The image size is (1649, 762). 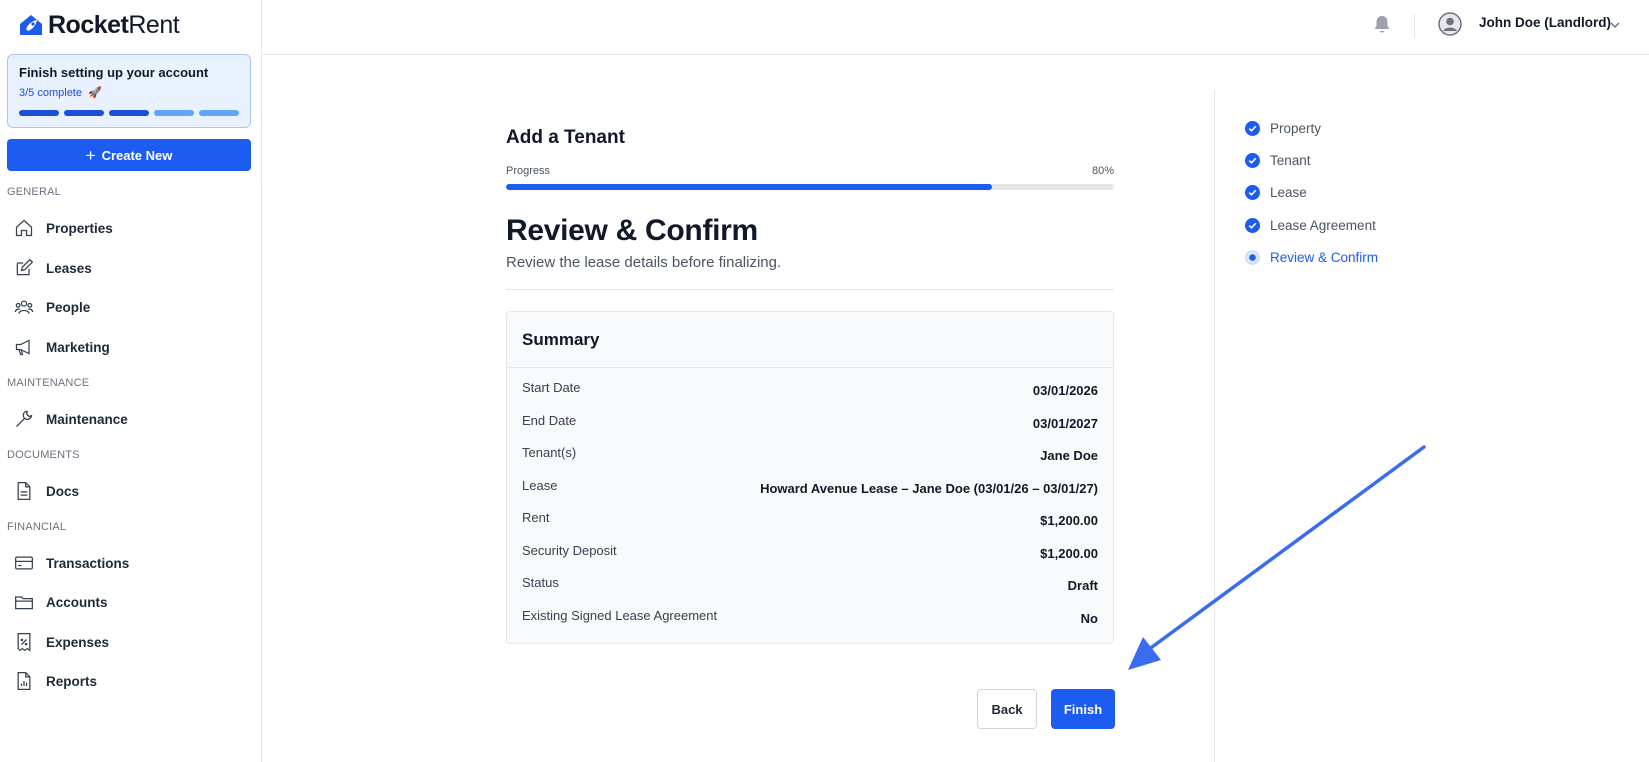 What do you see at coordinates (1069, 455) in the screenshot?
I see `summary-value: Jane Doe` at bounding box center [1069, 455].